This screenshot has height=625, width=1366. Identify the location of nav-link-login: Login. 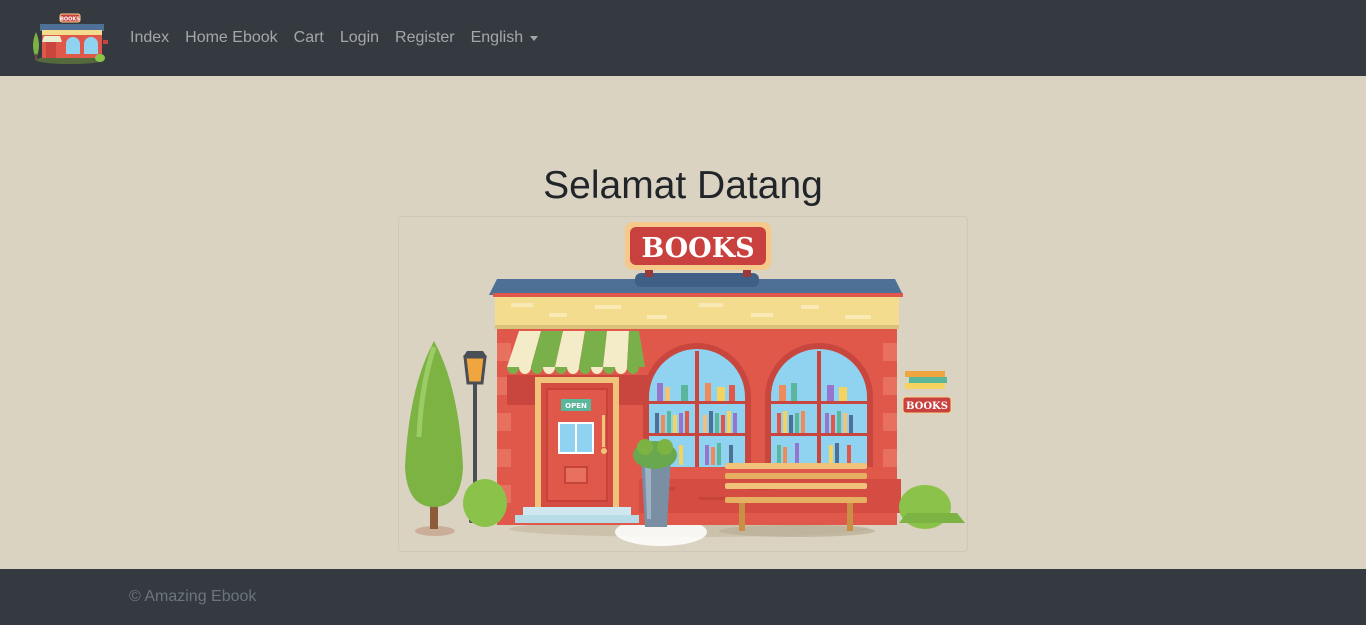
(359, 38).